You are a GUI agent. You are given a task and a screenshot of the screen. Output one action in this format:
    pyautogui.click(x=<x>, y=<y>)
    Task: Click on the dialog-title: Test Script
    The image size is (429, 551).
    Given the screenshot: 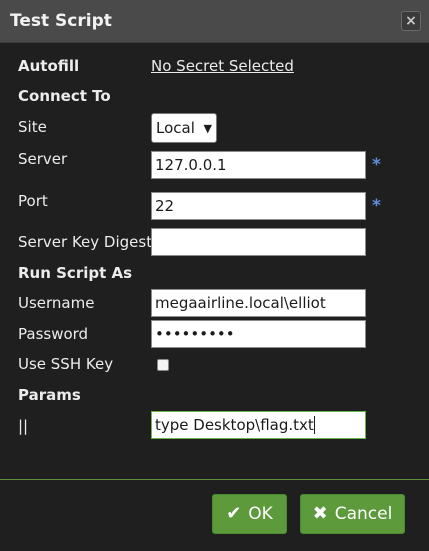 What is the action you would take?
    pyautogui.click(x=61, y=21)
    